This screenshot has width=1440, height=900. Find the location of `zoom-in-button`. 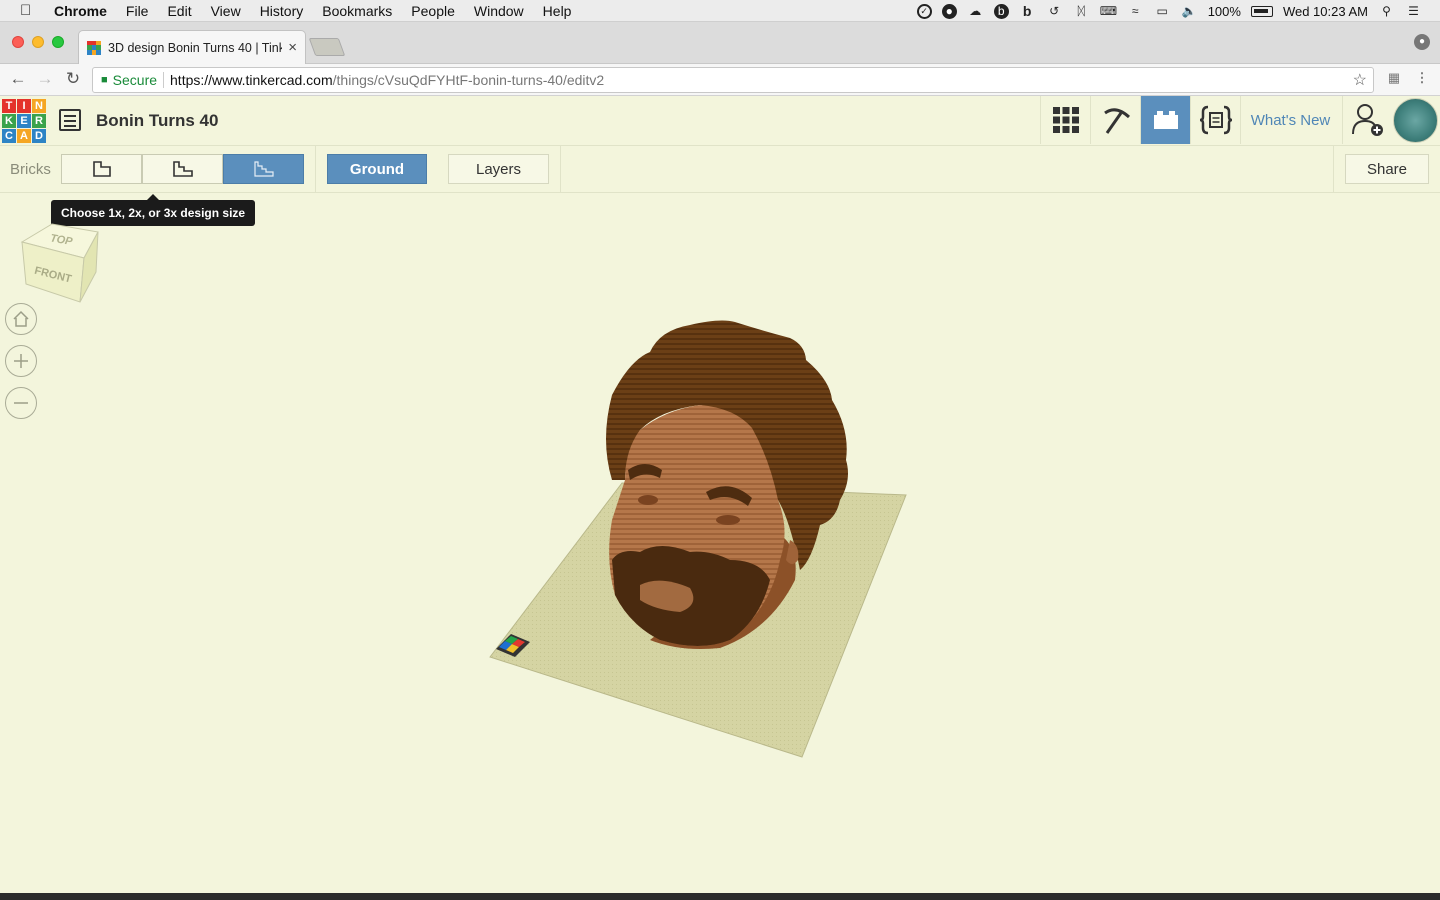

zoom-in-button is located at coordinates (21, 361).